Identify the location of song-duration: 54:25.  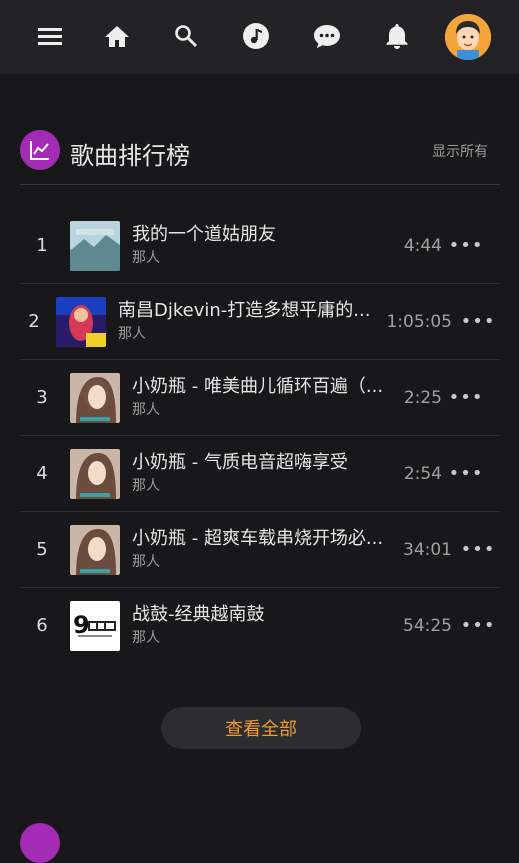
(427, 626).